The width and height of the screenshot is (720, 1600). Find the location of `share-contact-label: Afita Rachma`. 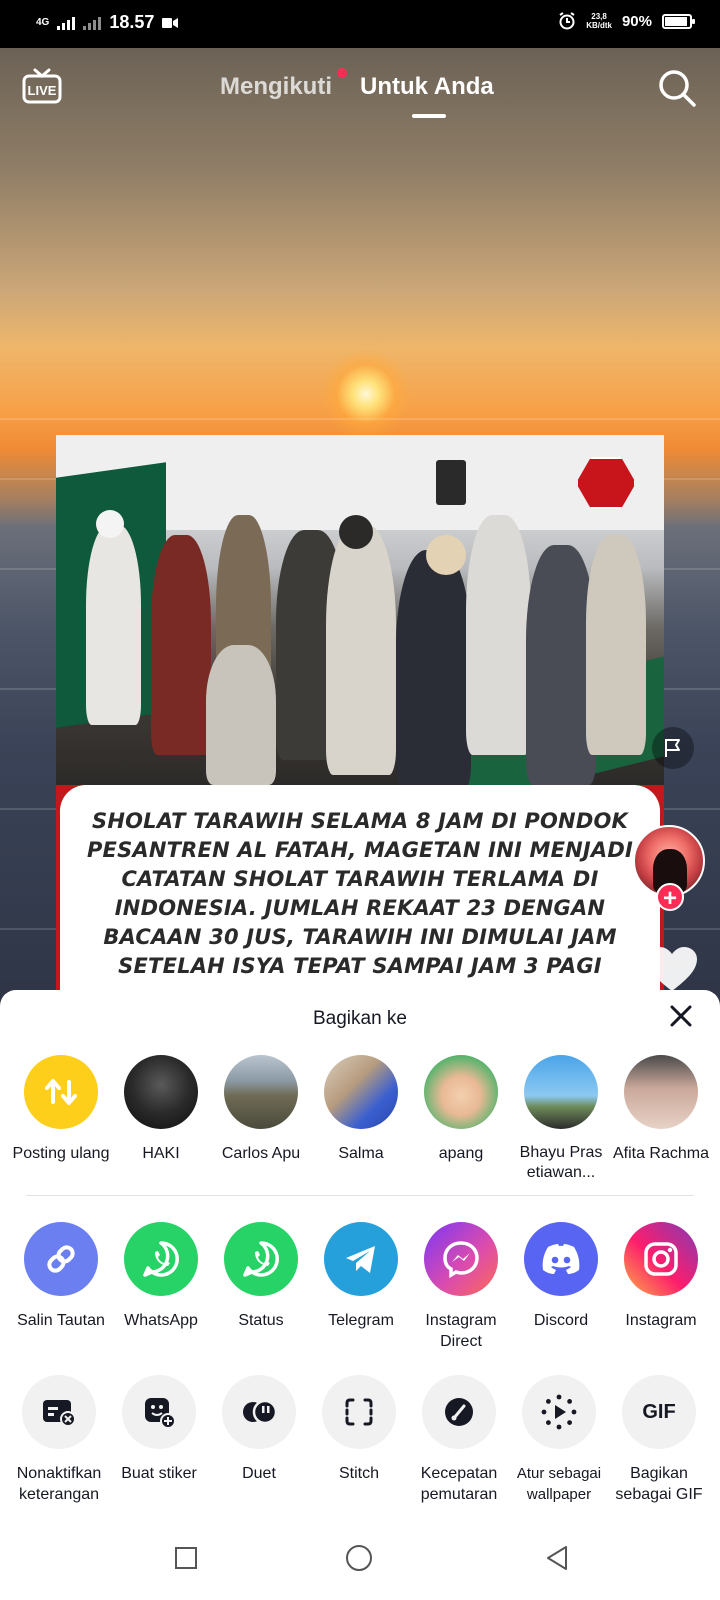

share-contact-label: Afita Rachma is located at coordinates (661, 1153).